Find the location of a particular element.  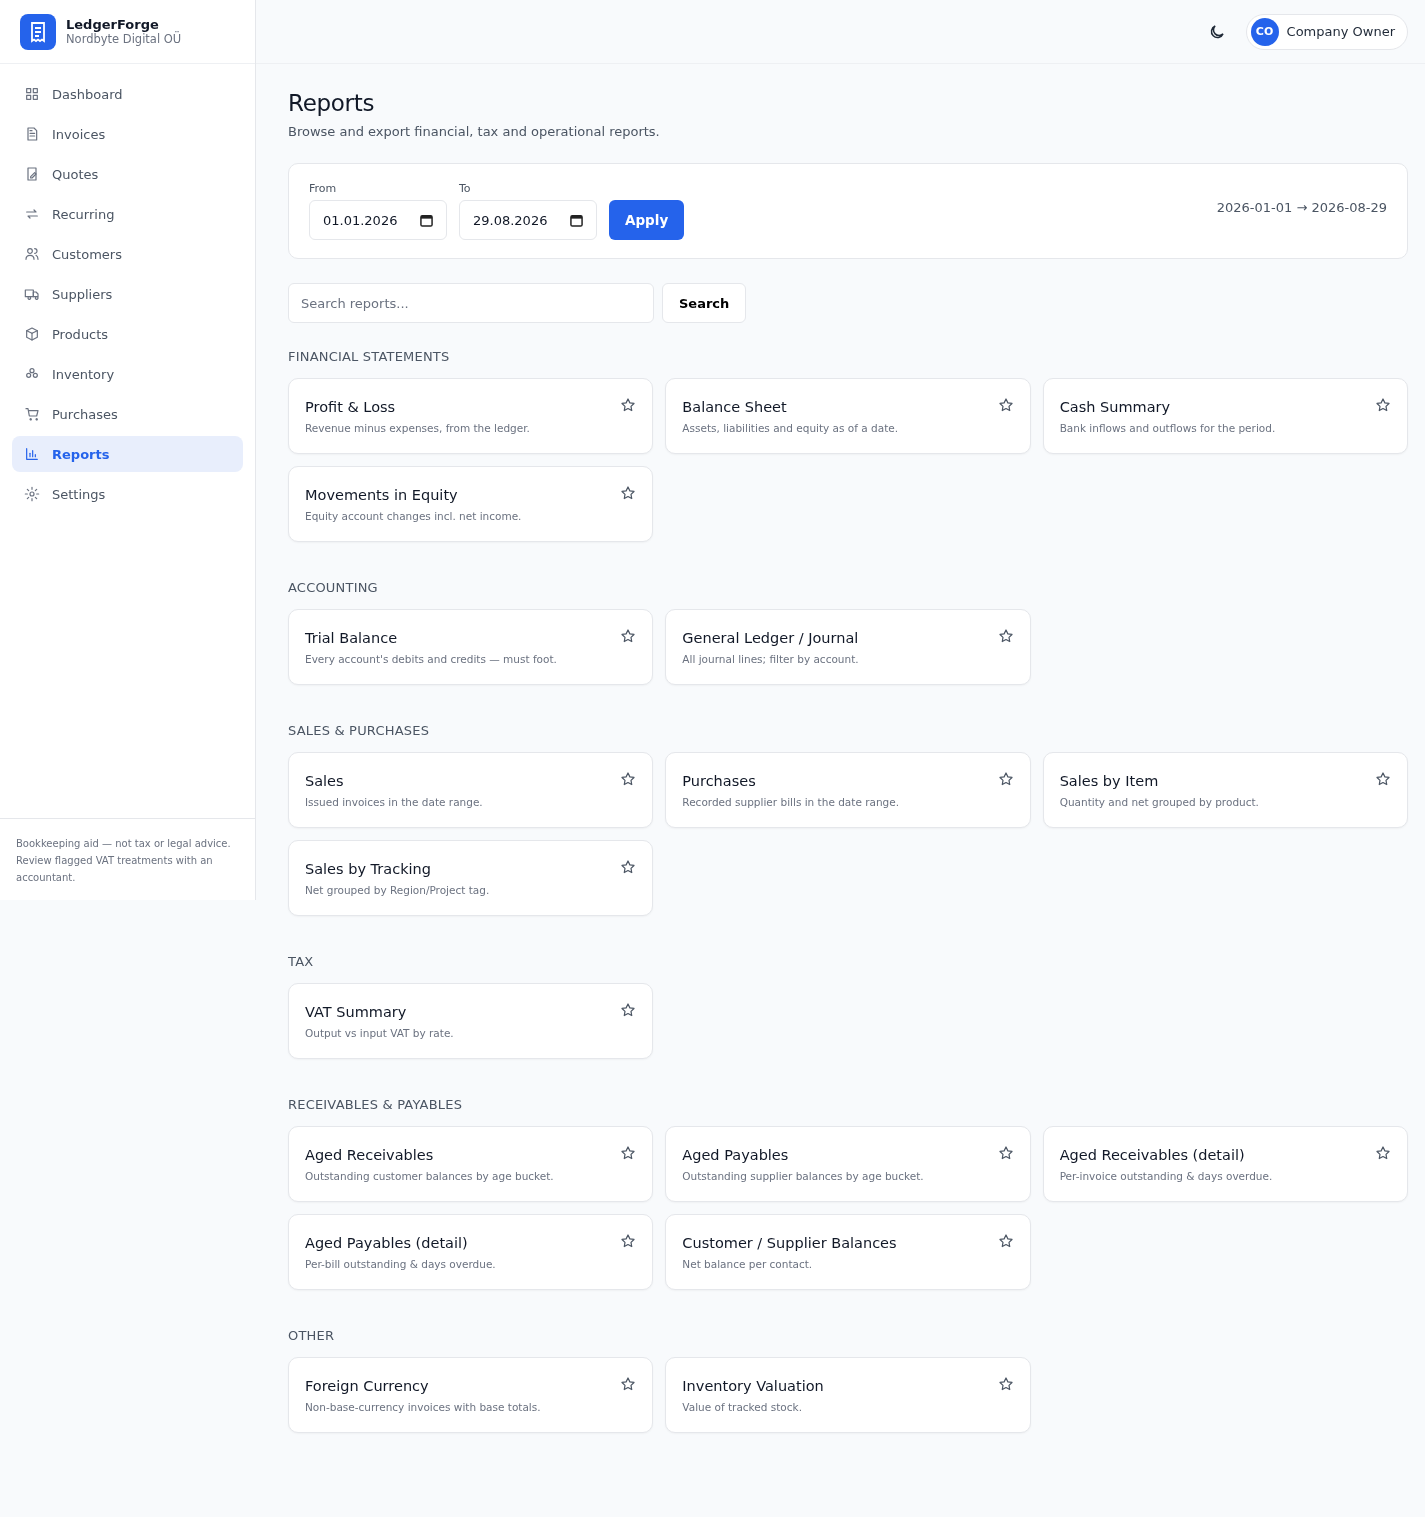

report-card: VAT Summary Output vs input VAT by rate. is located at coordinates (471, 1021).